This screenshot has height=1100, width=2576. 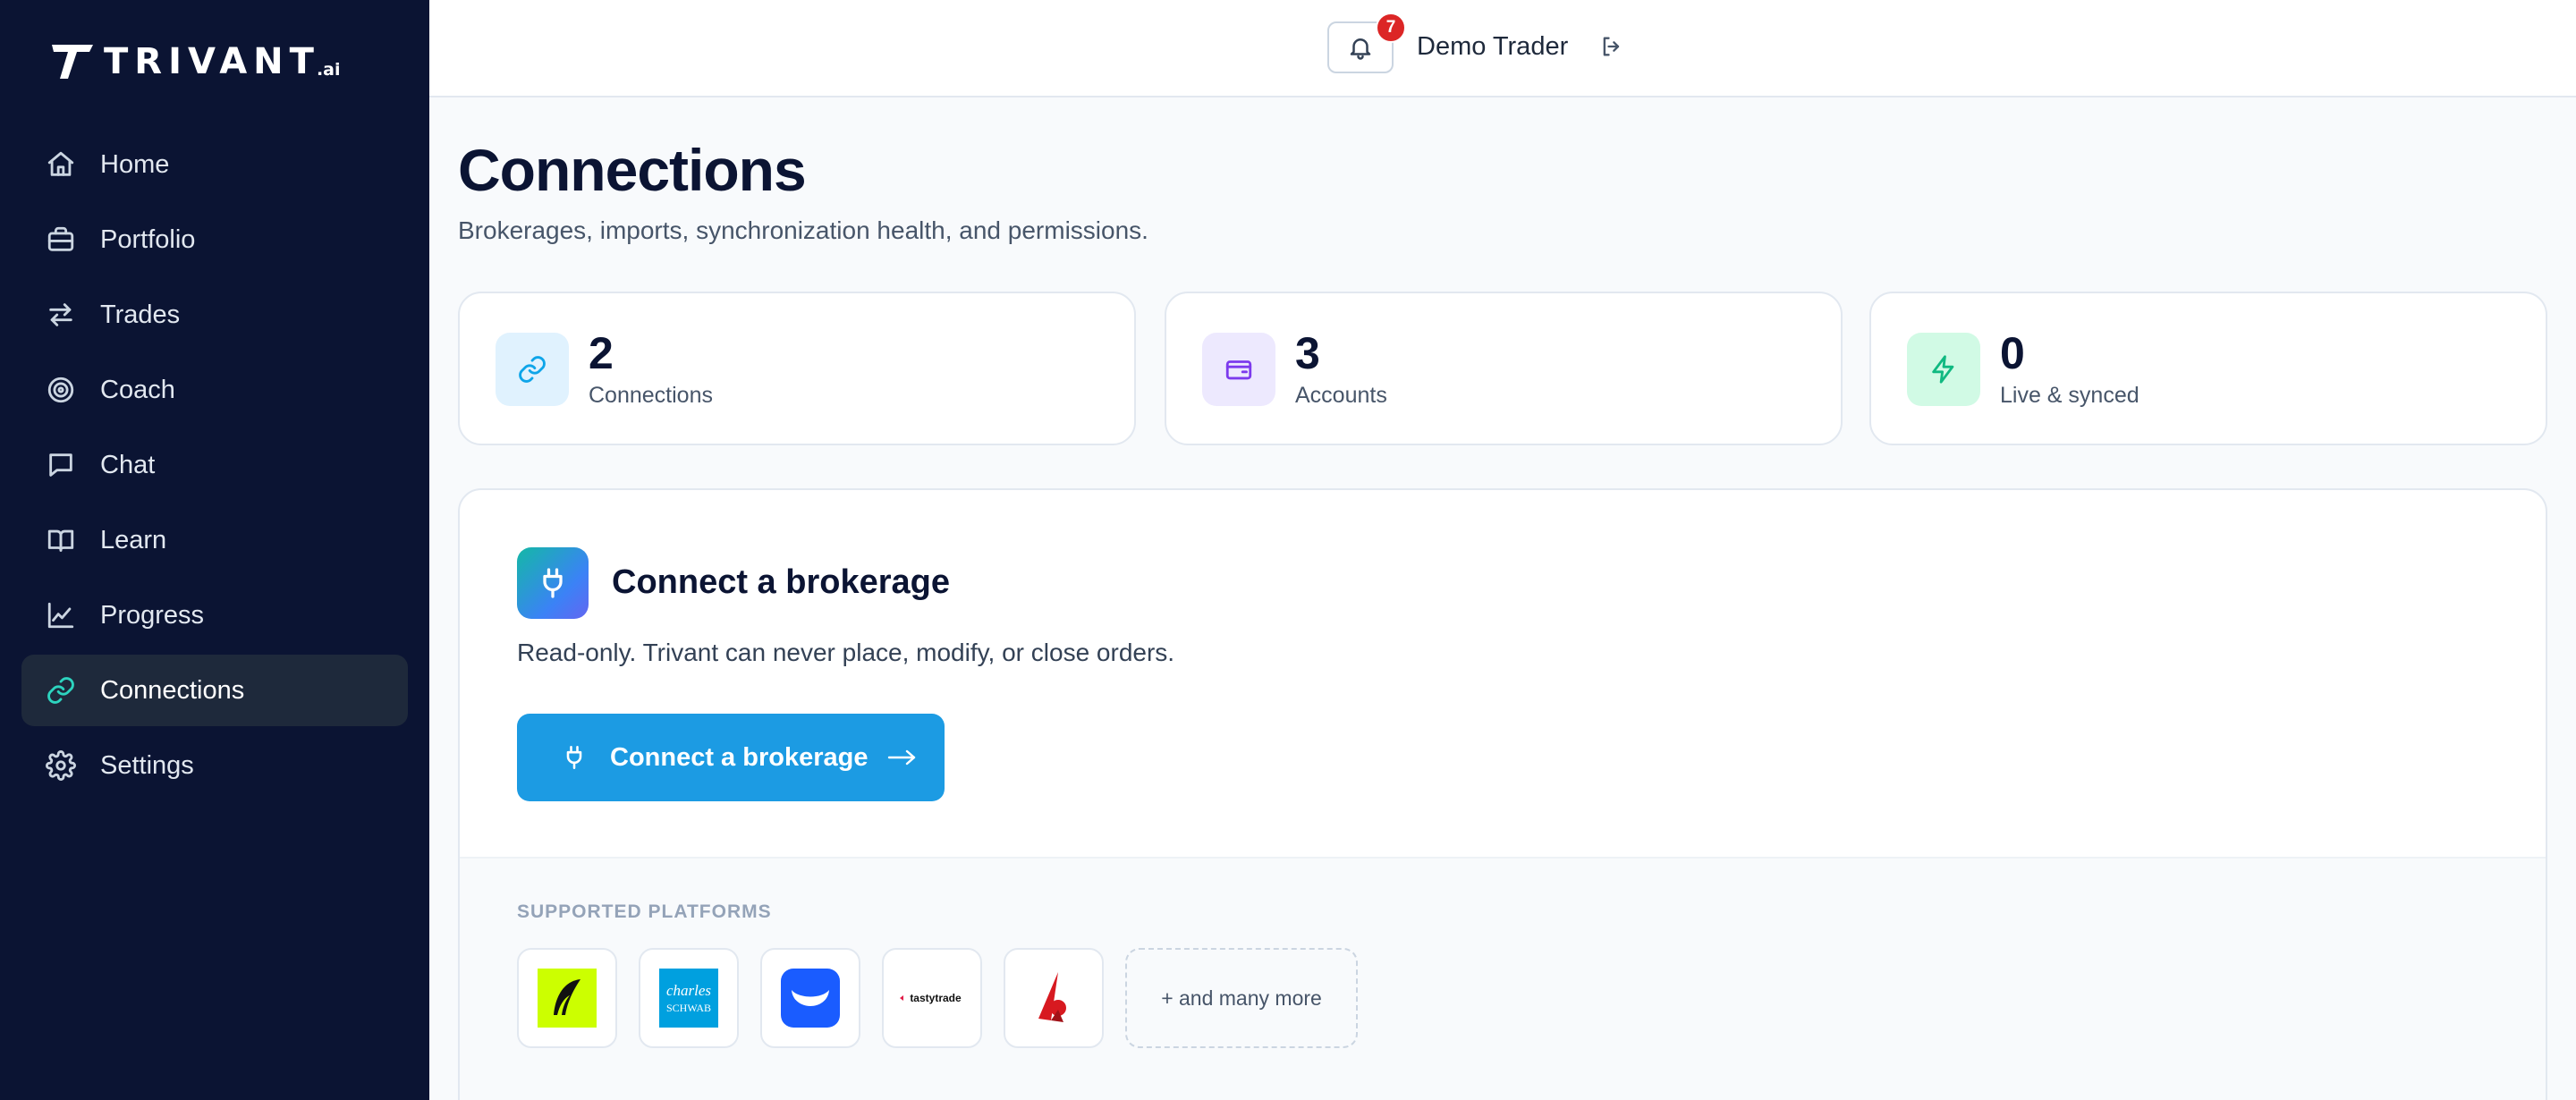 I want to click on sidebar-item-chat: Chat, so click(x=214, y=465).